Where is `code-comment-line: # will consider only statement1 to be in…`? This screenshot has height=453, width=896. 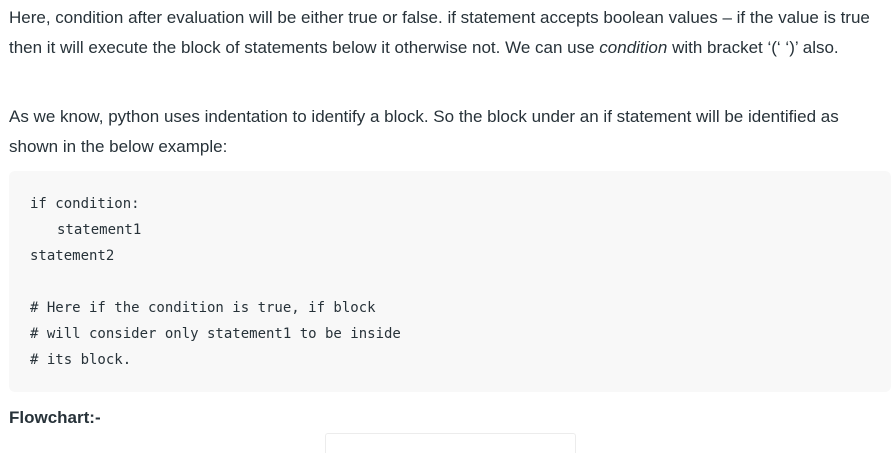 code-comment-line: # will consider only statement1 to be in… is located at coordinates (215, 334).